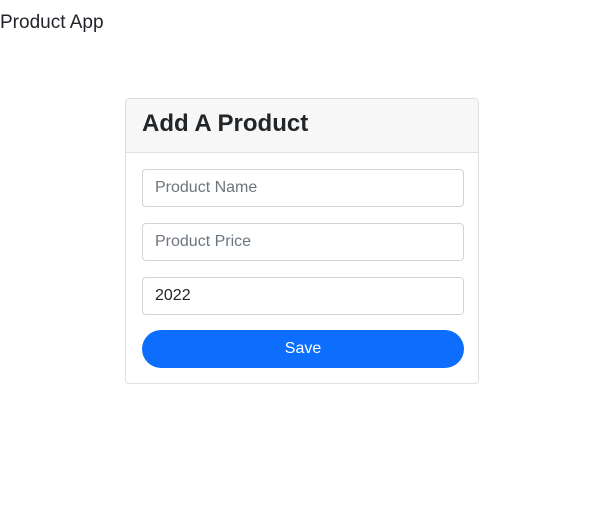 This screenshot has width=598, height=506. Describe the element at coordinates (225, 123) in the screenshot. I see `card-title: Add A Product` at that location.